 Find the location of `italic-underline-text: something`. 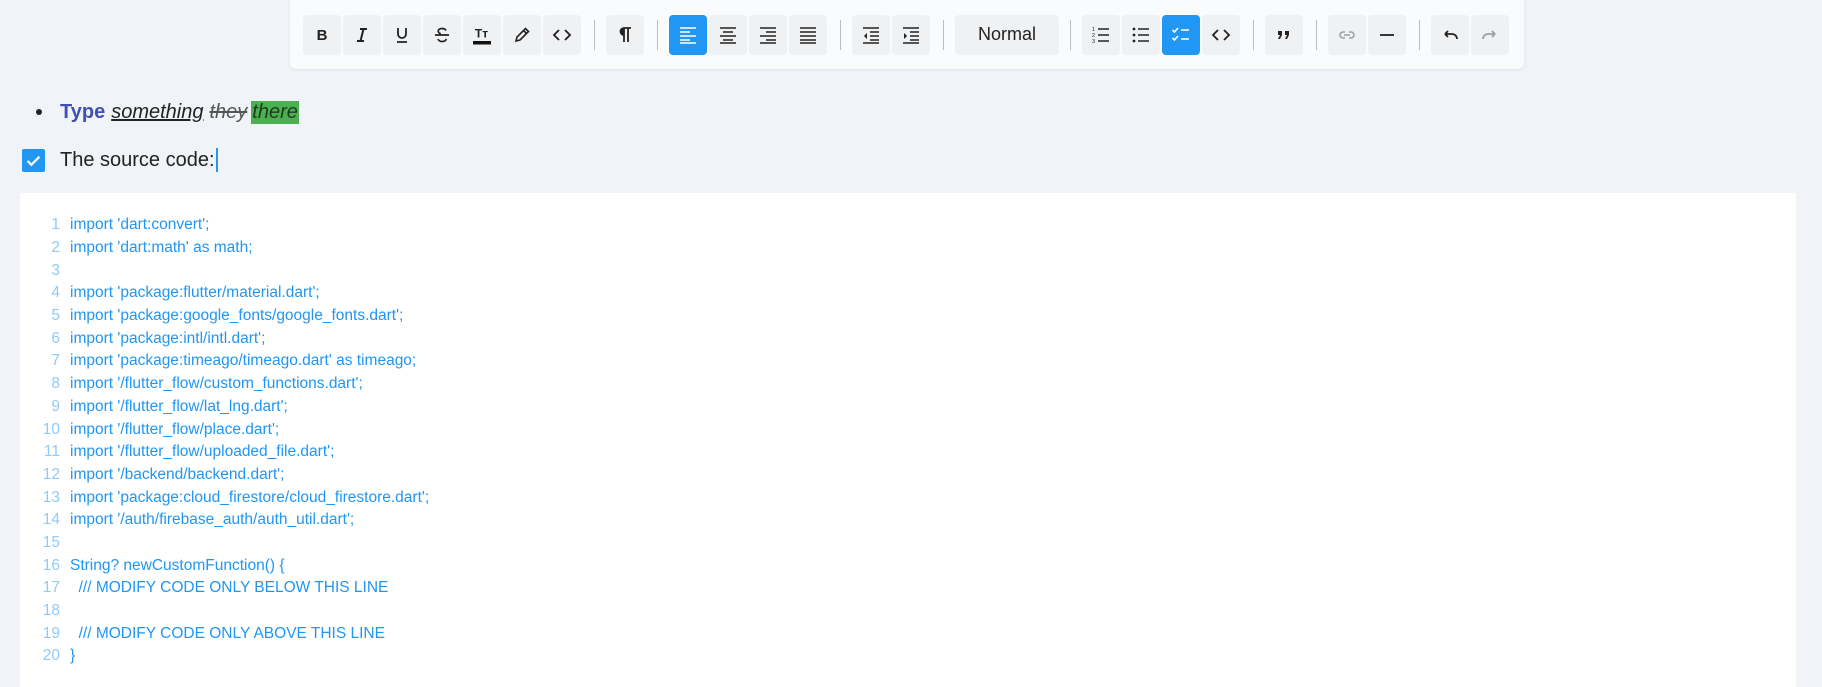

italic-underline-text: something is located at coordinates (157, 111).